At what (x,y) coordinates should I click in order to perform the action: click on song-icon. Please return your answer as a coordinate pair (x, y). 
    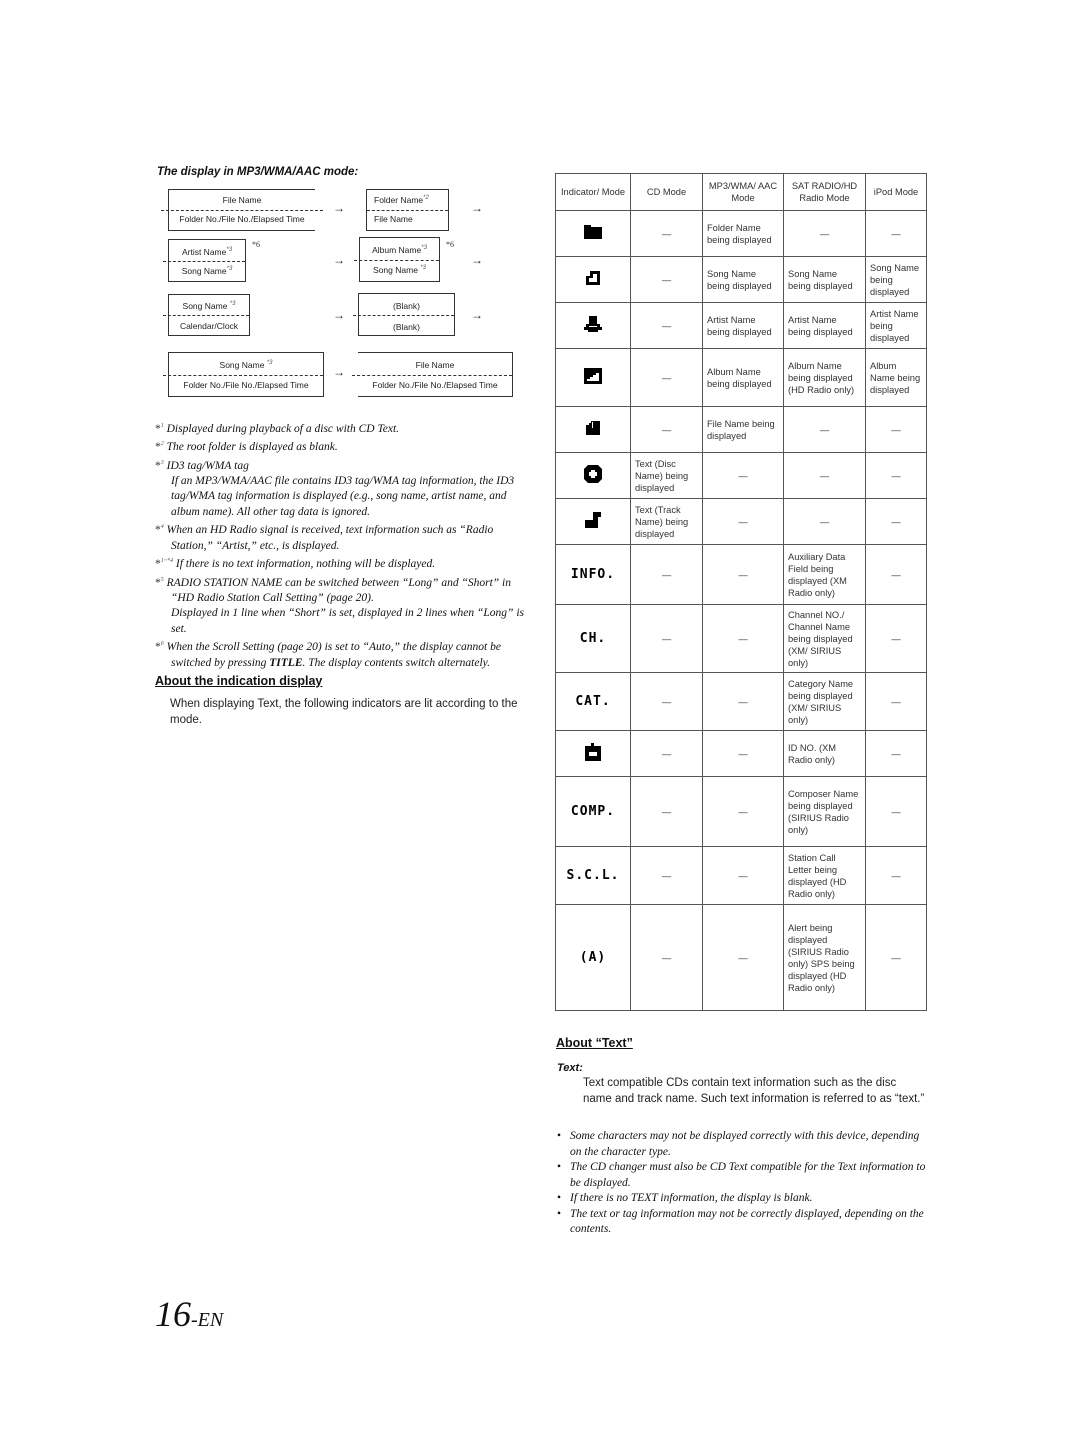
    Looking at the image, I should click on (593, 279).